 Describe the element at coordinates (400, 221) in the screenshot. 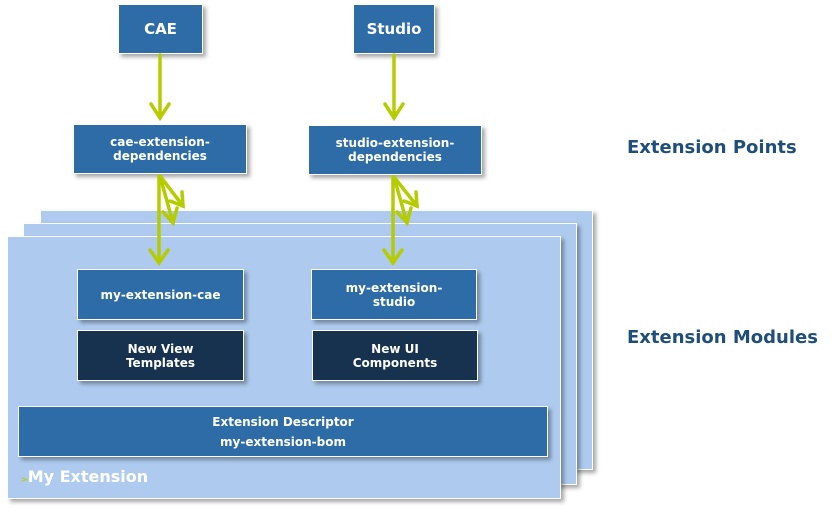

I see `arrow-studio-dependencies` at that location.